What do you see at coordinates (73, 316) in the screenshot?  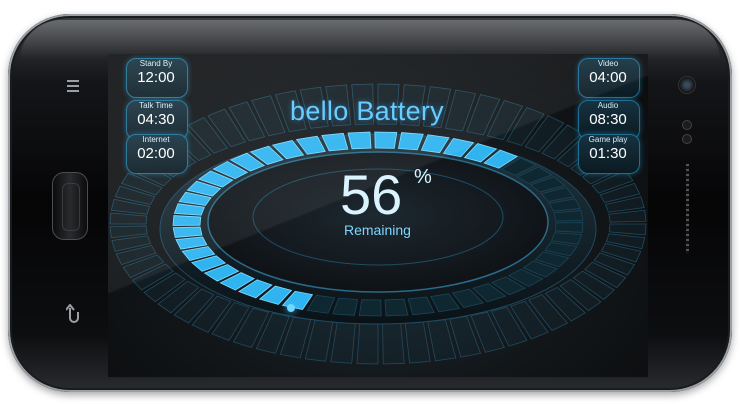 I see `back-icon` at bounding box center [73, 316].